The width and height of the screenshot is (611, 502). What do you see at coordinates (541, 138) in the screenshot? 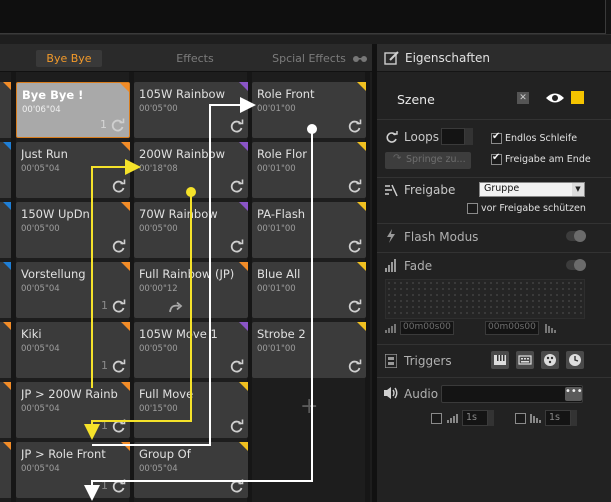
I see `endless-loop-label: Endlos Schleife` at bounding box center [541, 138].